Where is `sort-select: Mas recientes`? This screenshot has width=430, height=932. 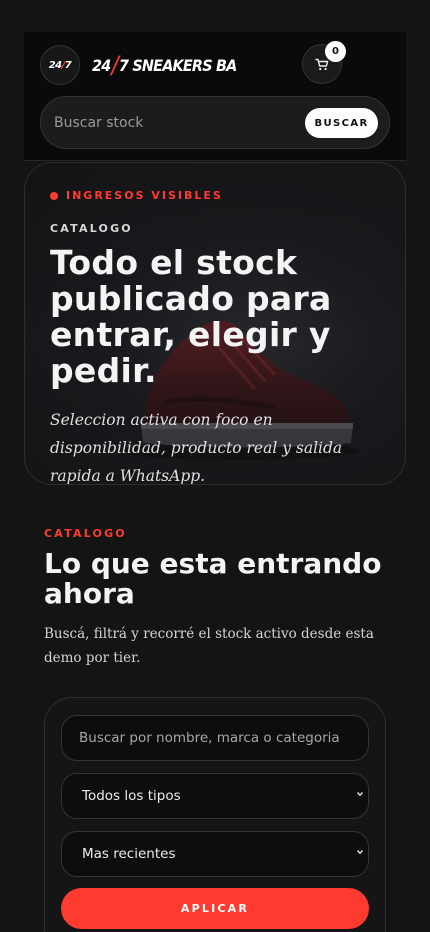
sort-select: Mas recientes is located at coordinates (215, 854).